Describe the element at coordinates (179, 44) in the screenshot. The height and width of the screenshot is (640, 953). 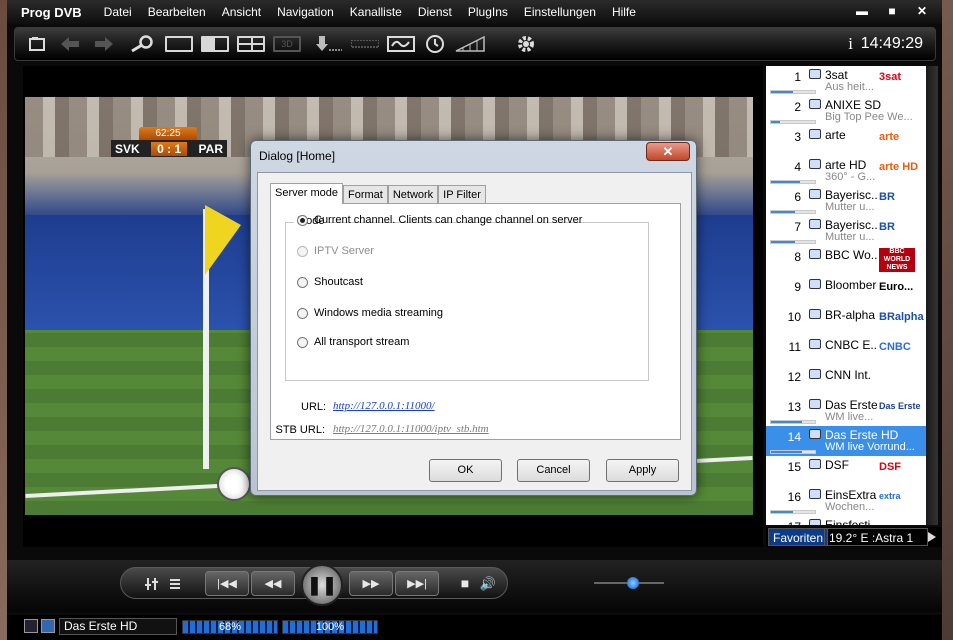
I see `view-full-button` at that location.